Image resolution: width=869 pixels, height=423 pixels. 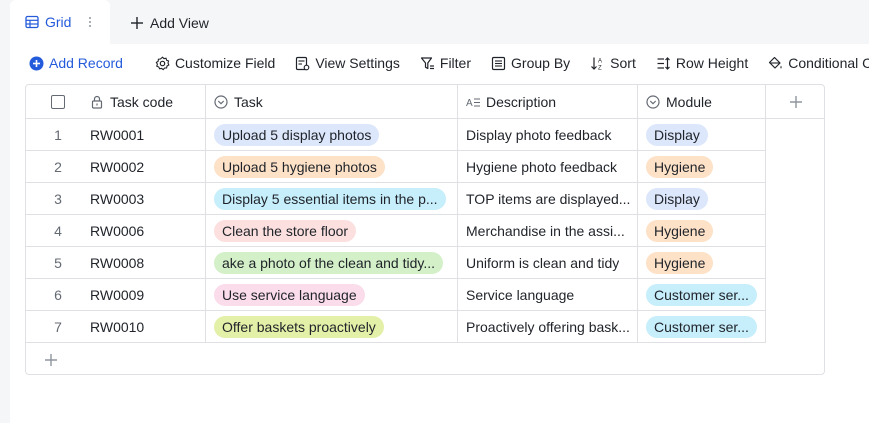 I want to click on description-cell: Uniform is clean and tidy, so click(x=547, y=263).